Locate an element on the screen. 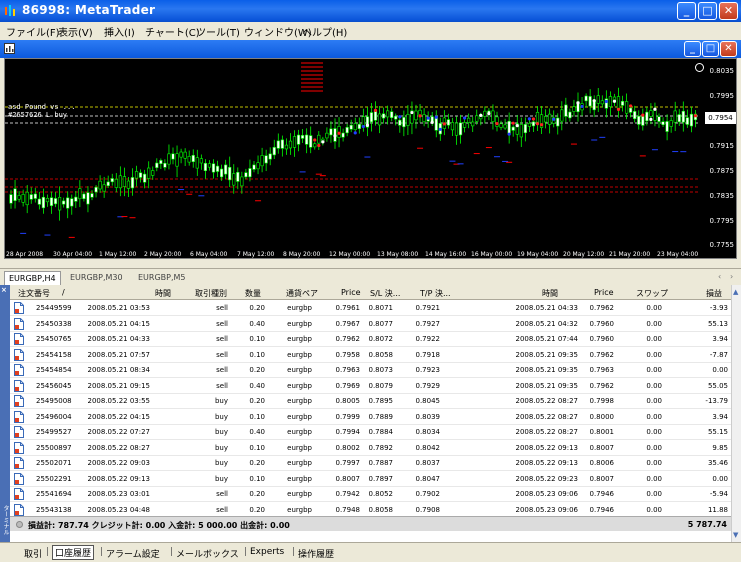  tab-journal: 操作履歴 is located at coordinates (316, 553).